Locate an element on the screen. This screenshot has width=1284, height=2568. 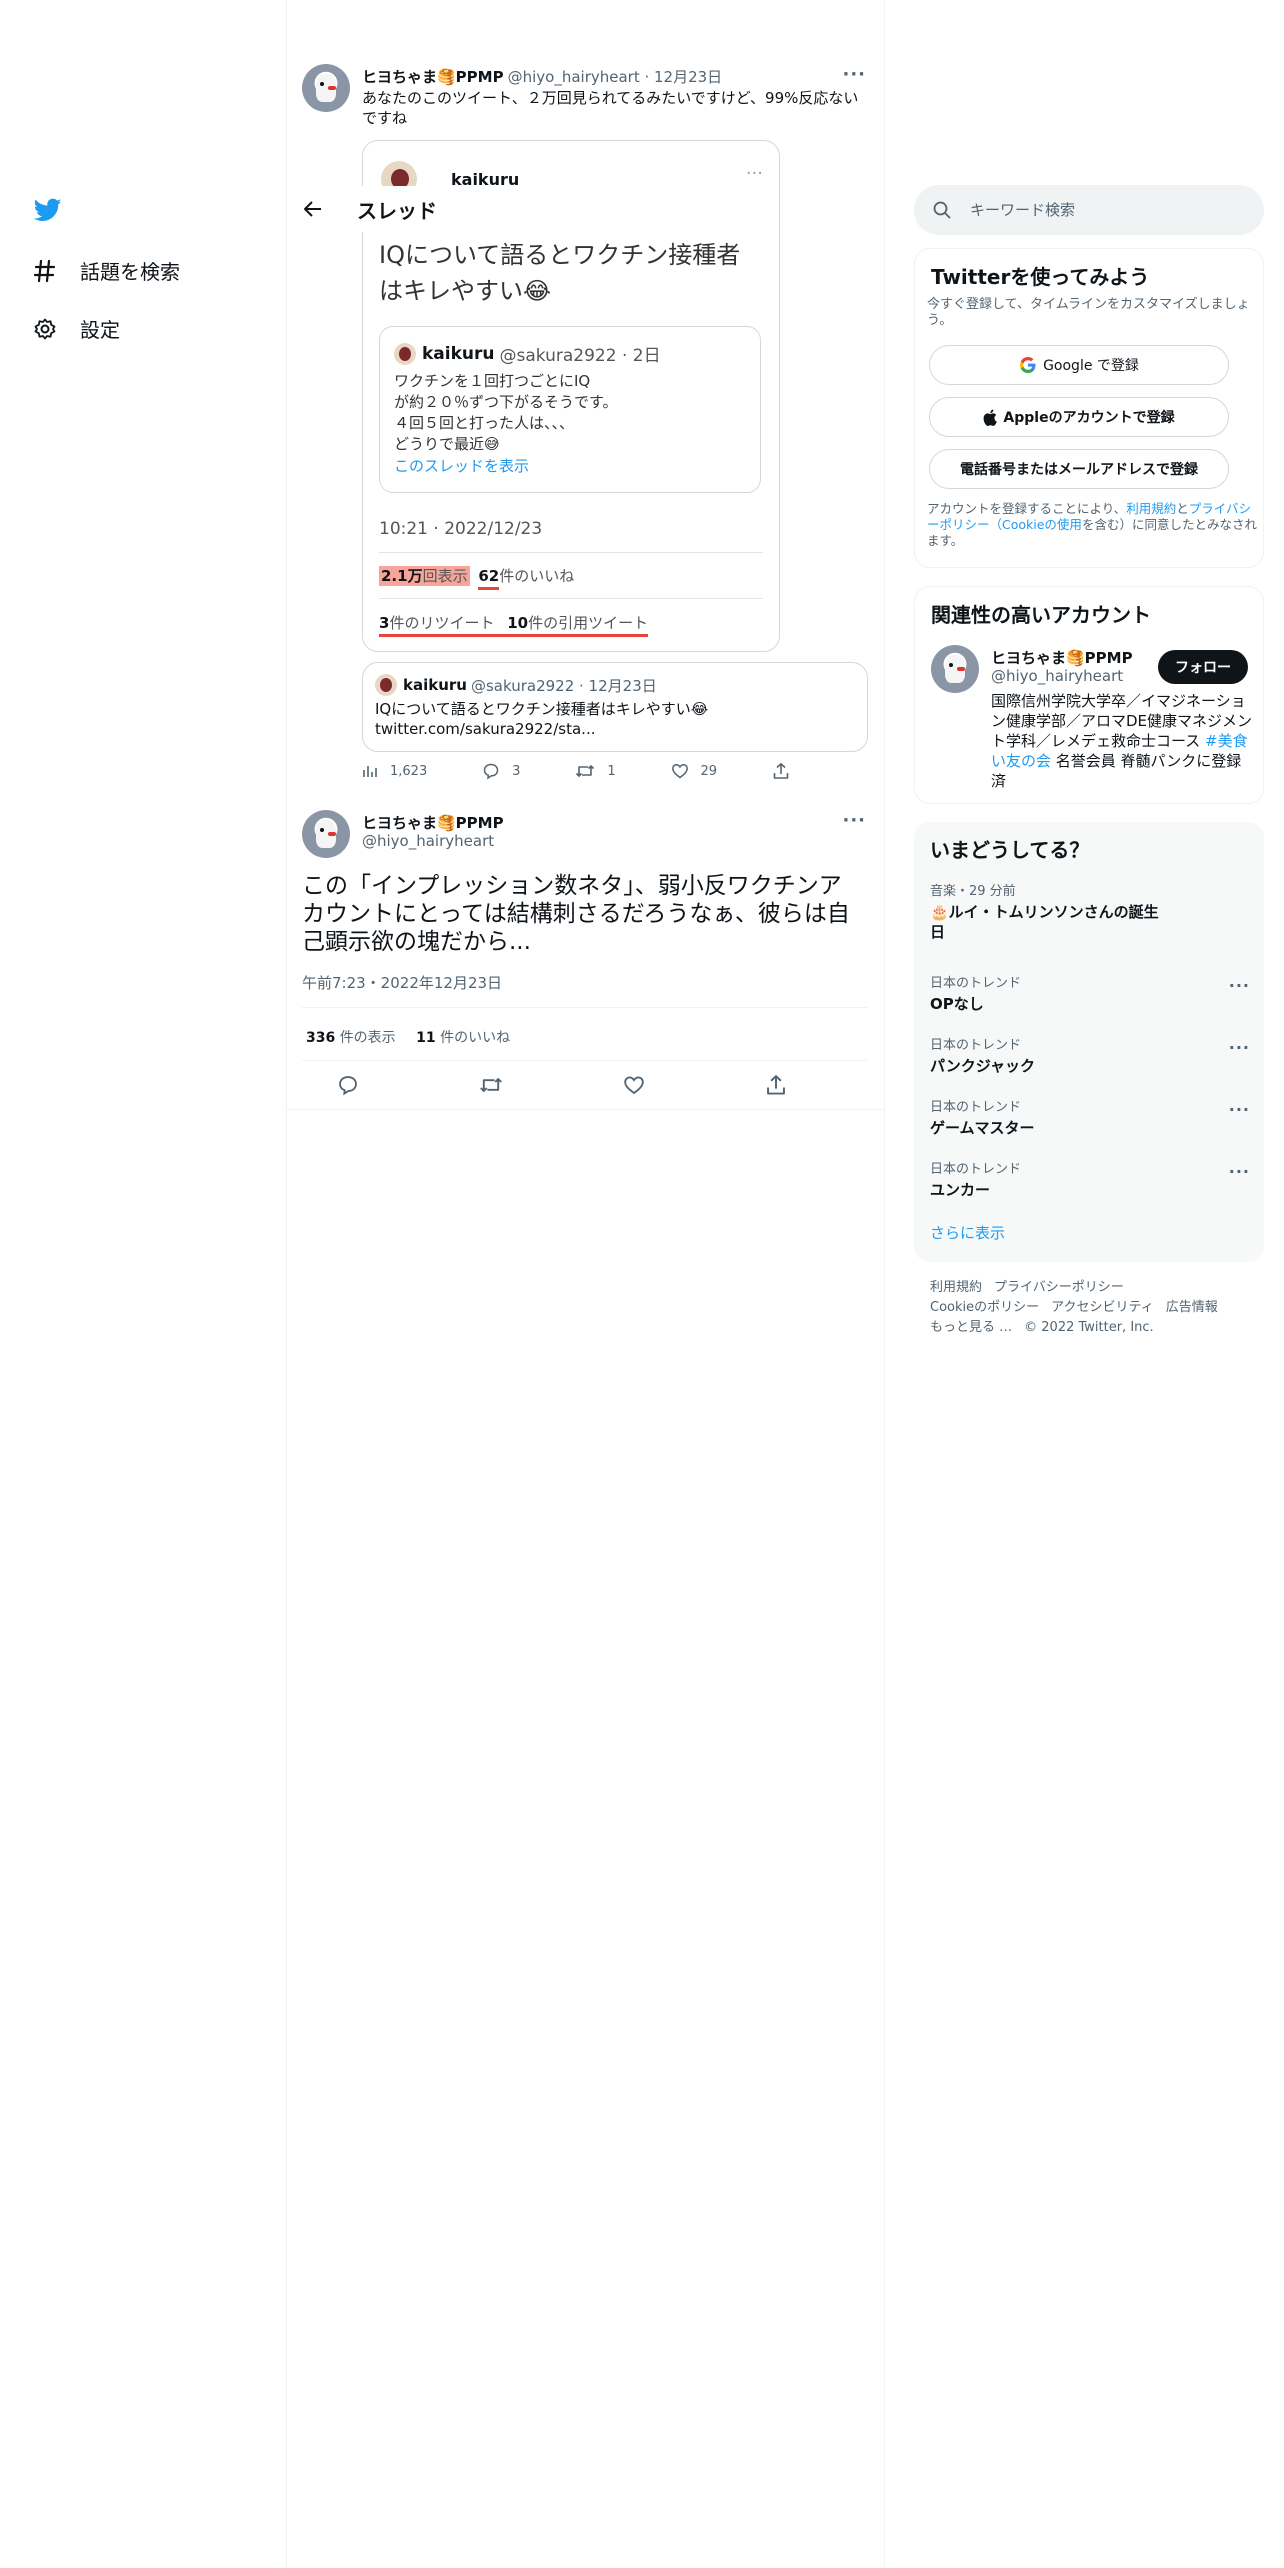
gear-icon is located at coordinates (45, 329).